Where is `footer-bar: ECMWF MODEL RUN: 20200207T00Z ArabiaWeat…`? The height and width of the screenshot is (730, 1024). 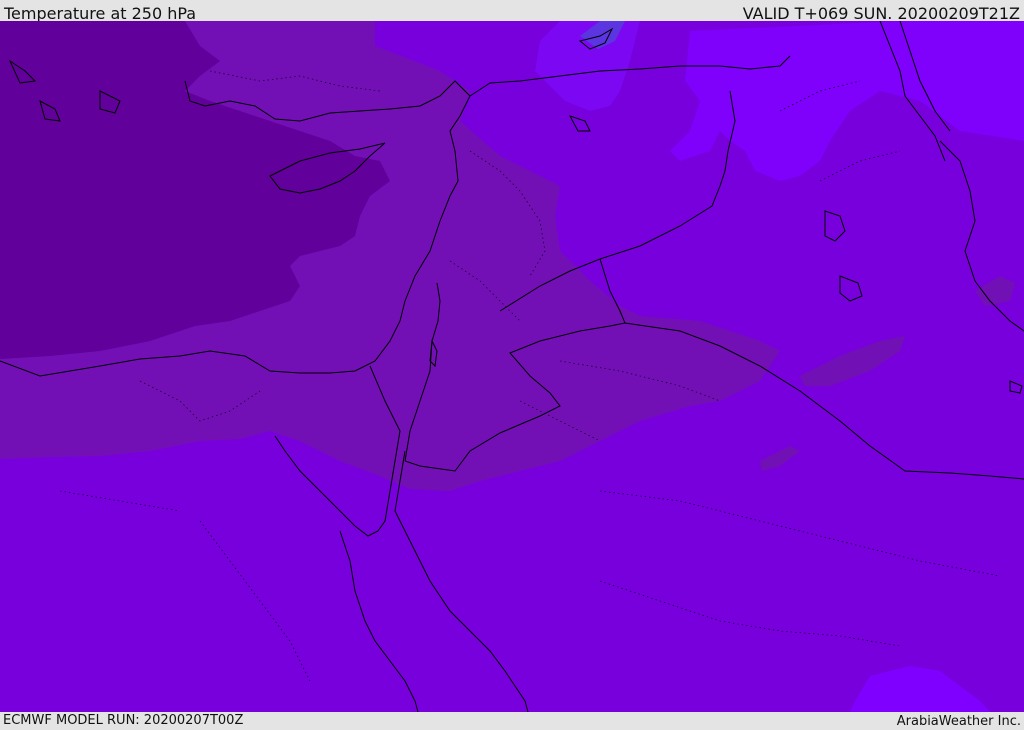
footer-bar: ECMWF MODEL RUN: 20200207T00Z ArabiaWeat… is located at coordinates (512, 720).